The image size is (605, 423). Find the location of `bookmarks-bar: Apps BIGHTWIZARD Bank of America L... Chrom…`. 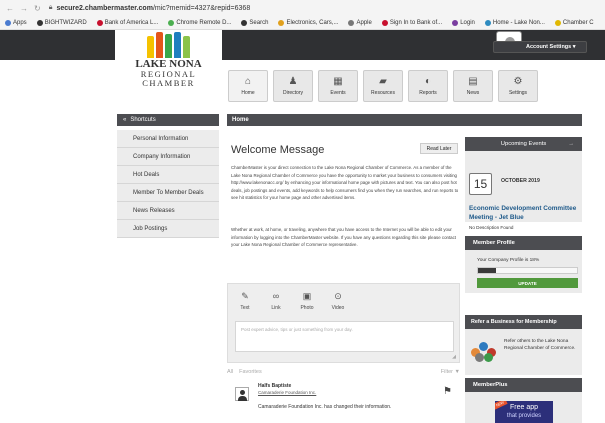

bookmarks-bar: Apps BIGHTWIZARD Bank of America L... Chrom… is located at coordinates (302, 23).